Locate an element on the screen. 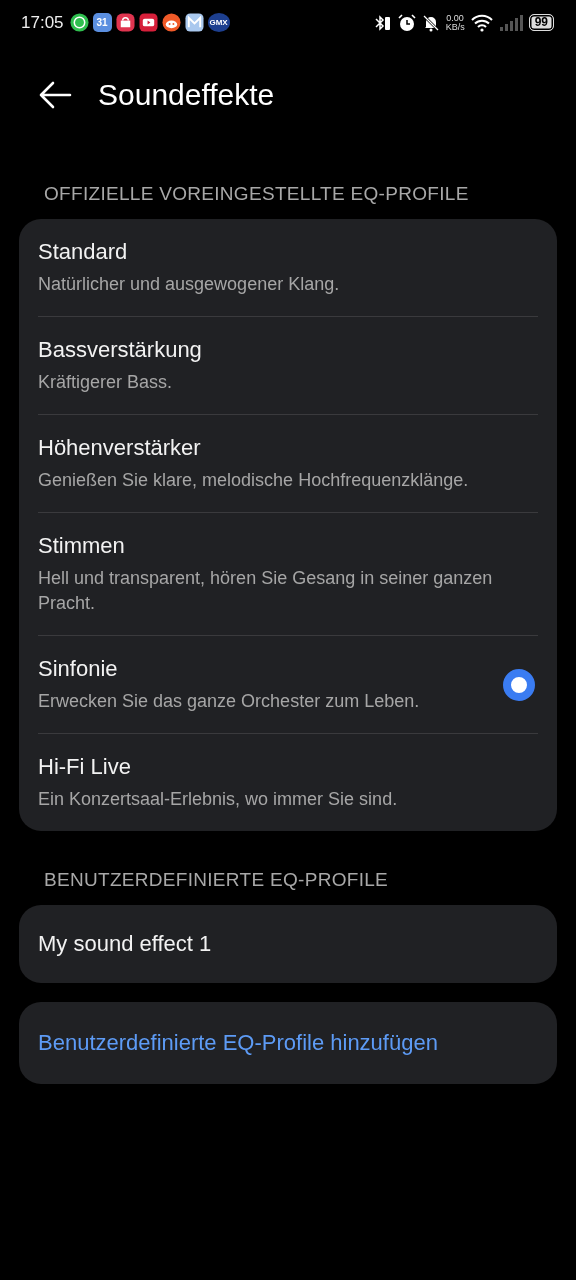 The width and height of the screenshot is (576, 1280). profile-description: Ein Konzertsaal-Erlebnis, wo immer Sie sind. is located at coordinates (218, 799).